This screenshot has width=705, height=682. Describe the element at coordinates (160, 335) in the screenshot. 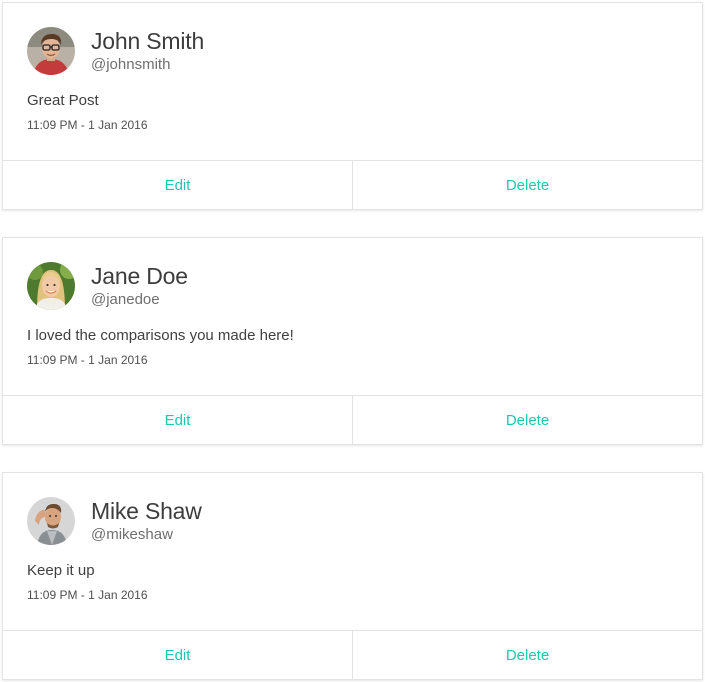

I see `comment-text: I loved the comparisons you made here!` at that location.